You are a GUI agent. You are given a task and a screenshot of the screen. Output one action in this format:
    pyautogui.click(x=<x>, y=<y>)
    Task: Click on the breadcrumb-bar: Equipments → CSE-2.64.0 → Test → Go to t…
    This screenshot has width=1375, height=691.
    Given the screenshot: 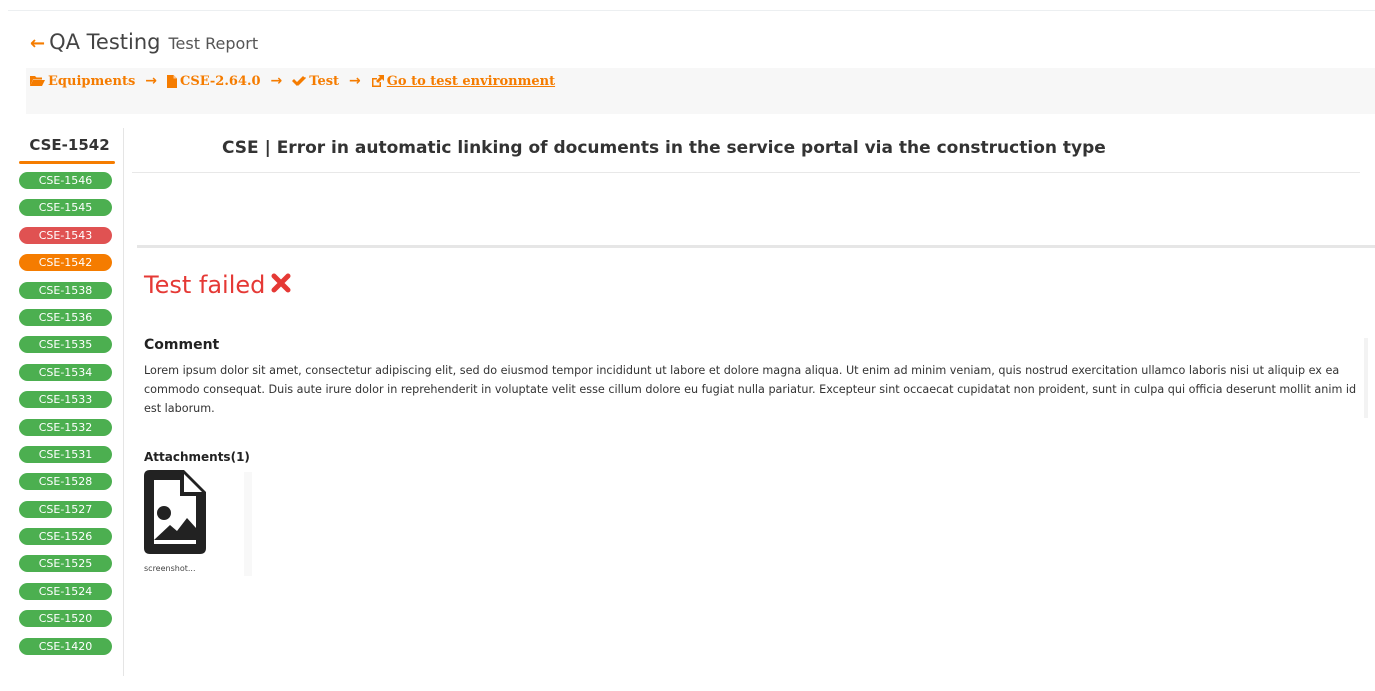 What is the action you would take?
    pyautogui.click(x=700, y=91)
    